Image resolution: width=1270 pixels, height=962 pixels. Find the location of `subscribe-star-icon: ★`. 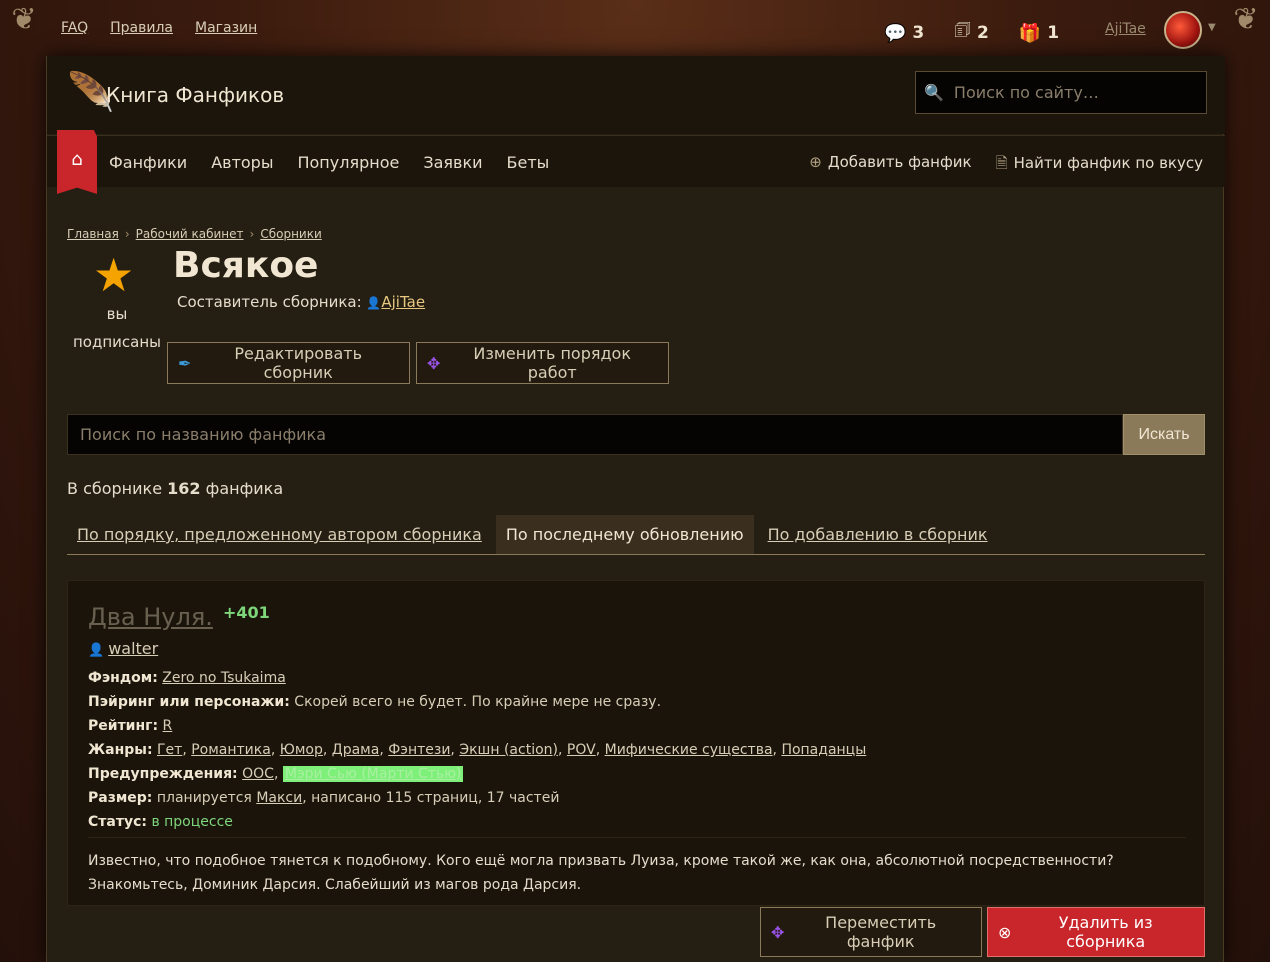

subscribe-star-icon: ★ is located at coordinates (113, 275).